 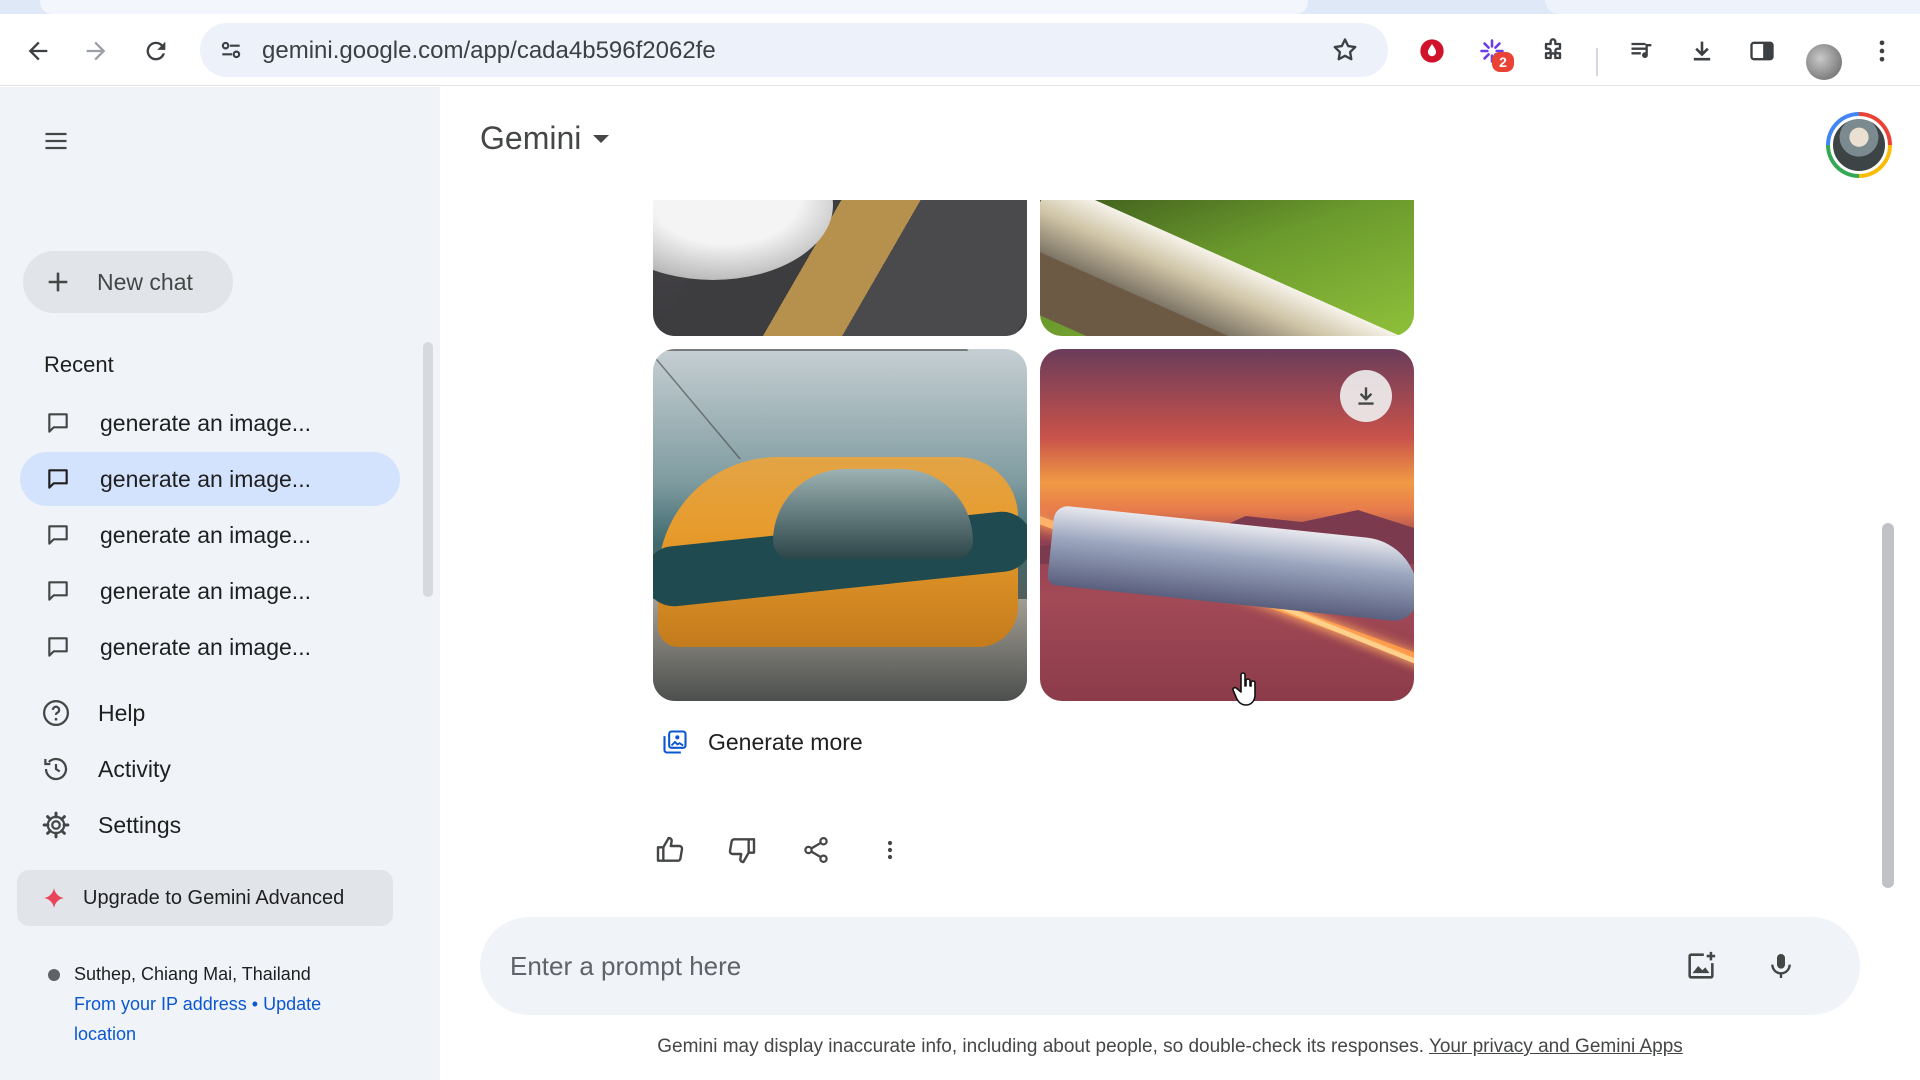 I want to click on downloads-button, so click(x=1702, y=51).